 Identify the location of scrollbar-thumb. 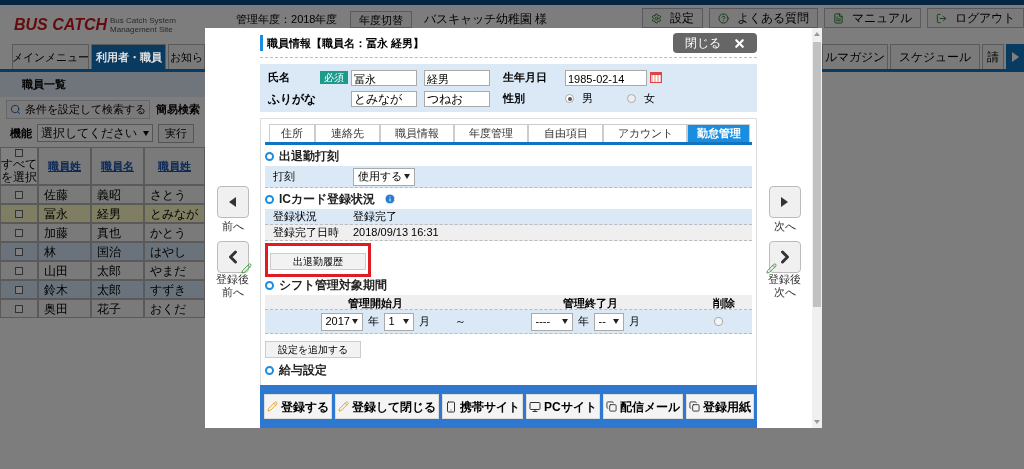
(817, 174).